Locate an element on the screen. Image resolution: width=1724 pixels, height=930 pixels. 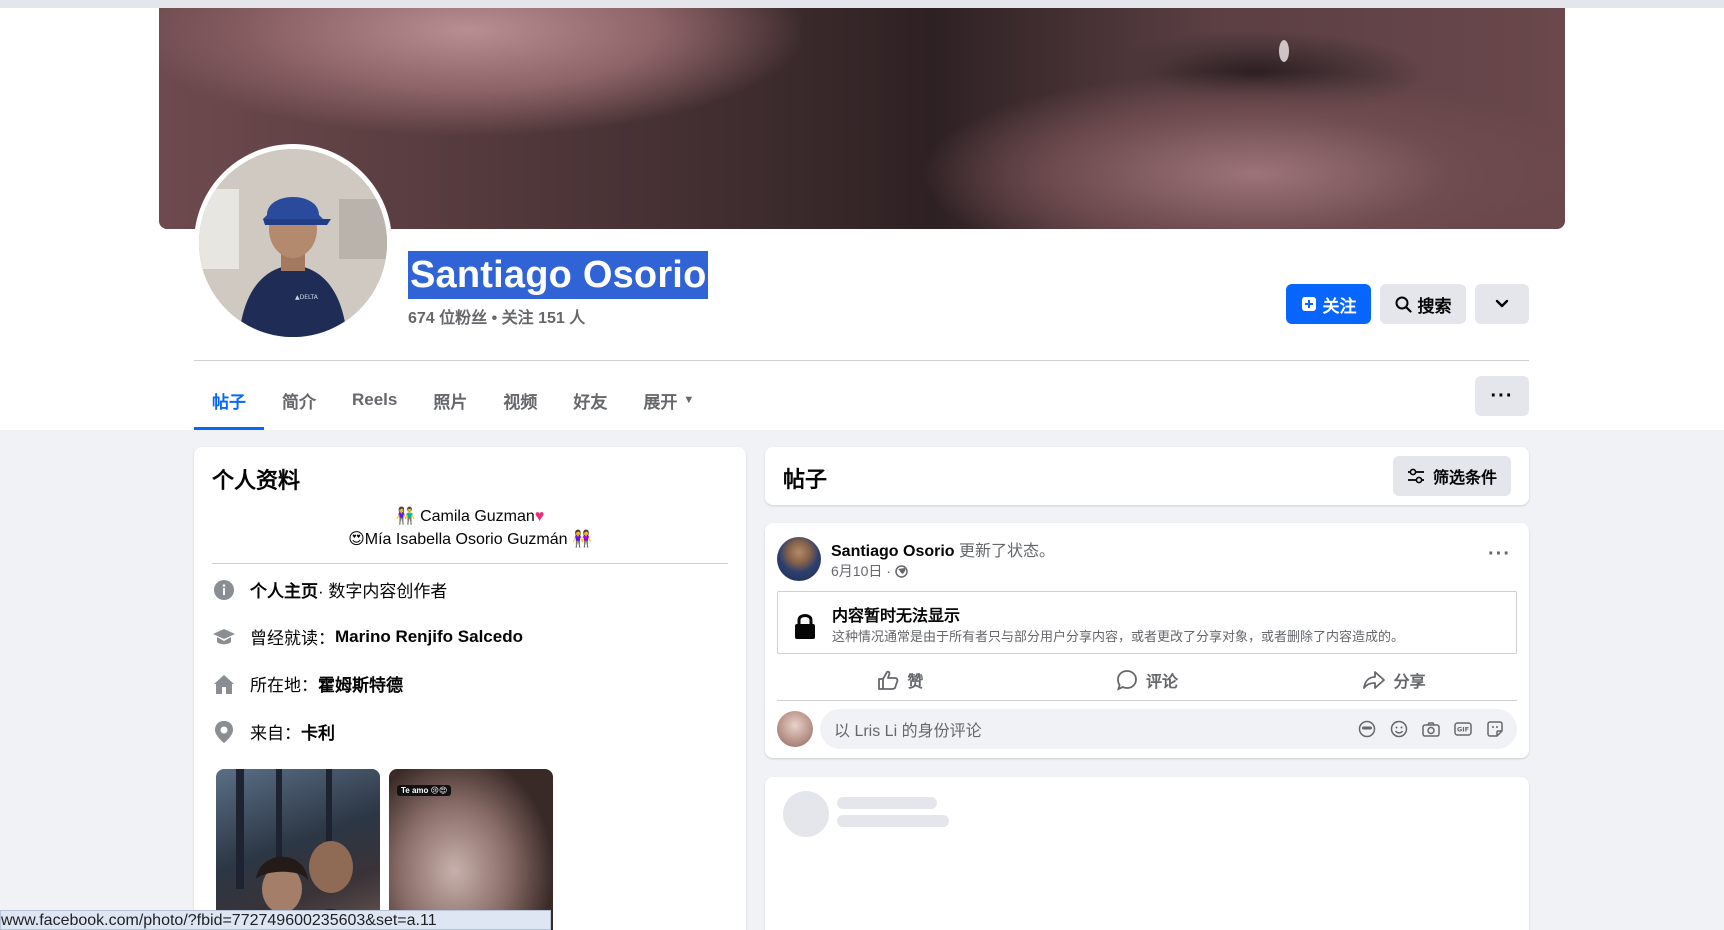
comment-composer: 以 Lris Li 的身份评论 GIF is located at coordinates (1147, 729).